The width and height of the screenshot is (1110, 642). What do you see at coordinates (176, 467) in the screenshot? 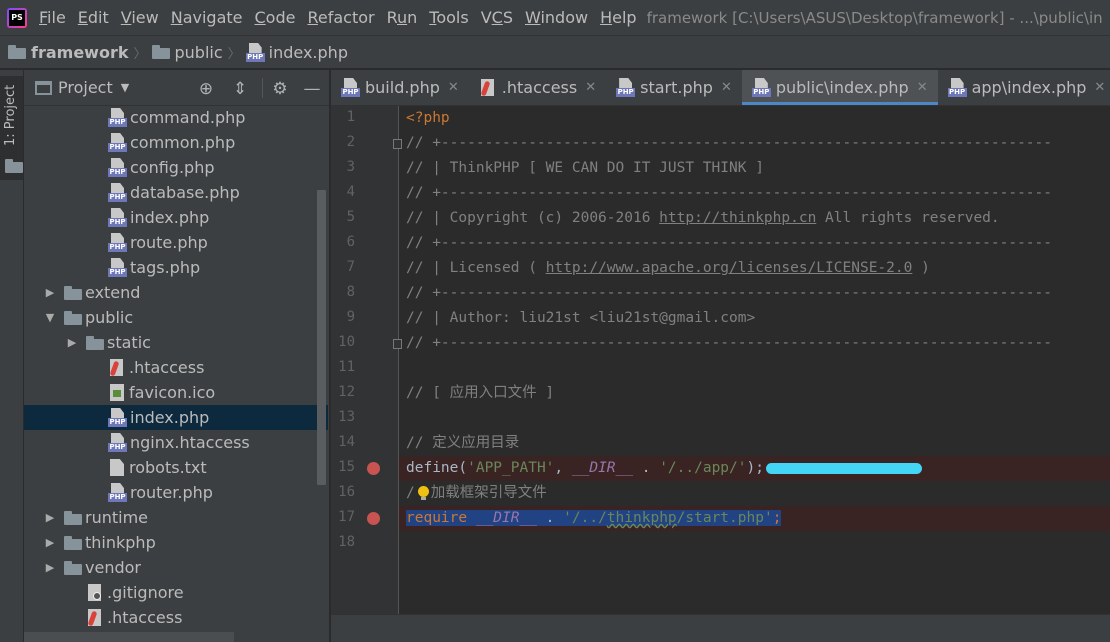
I see `tree-file: robots.txt` at bounding box center [176, 467].